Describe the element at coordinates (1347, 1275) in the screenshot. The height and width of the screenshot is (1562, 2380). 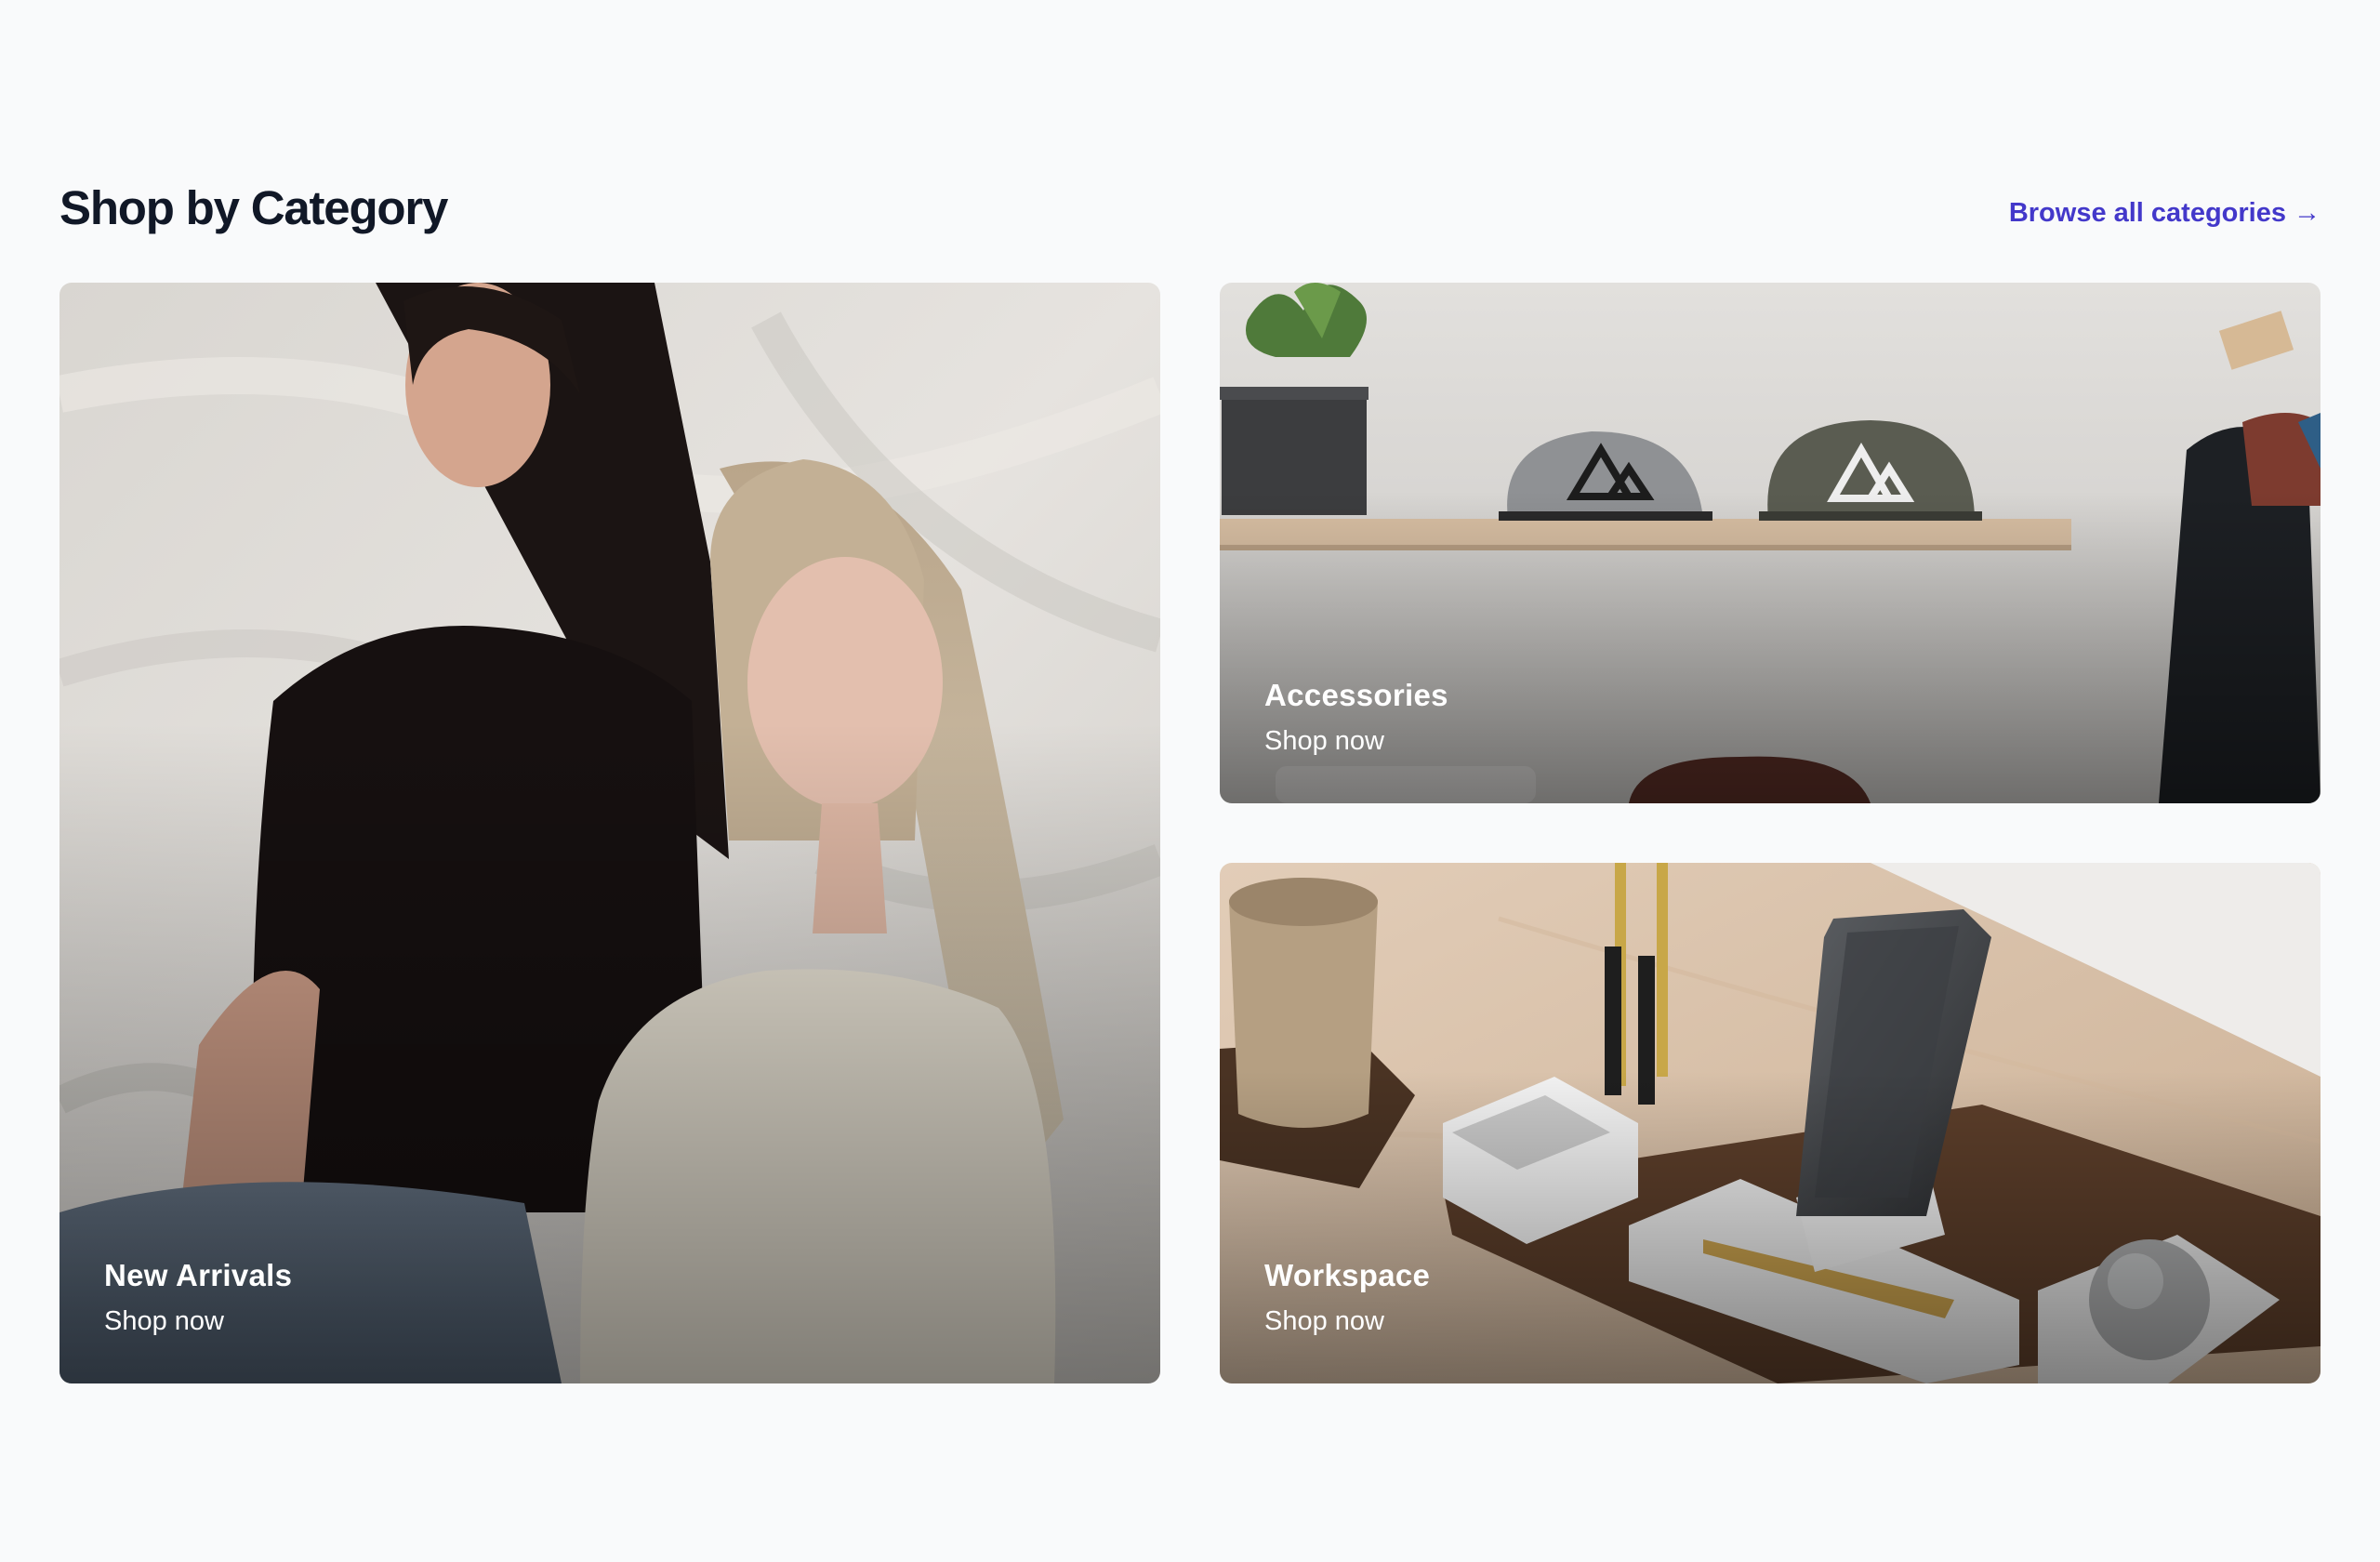
I see `category-name: Workspace` at that location.